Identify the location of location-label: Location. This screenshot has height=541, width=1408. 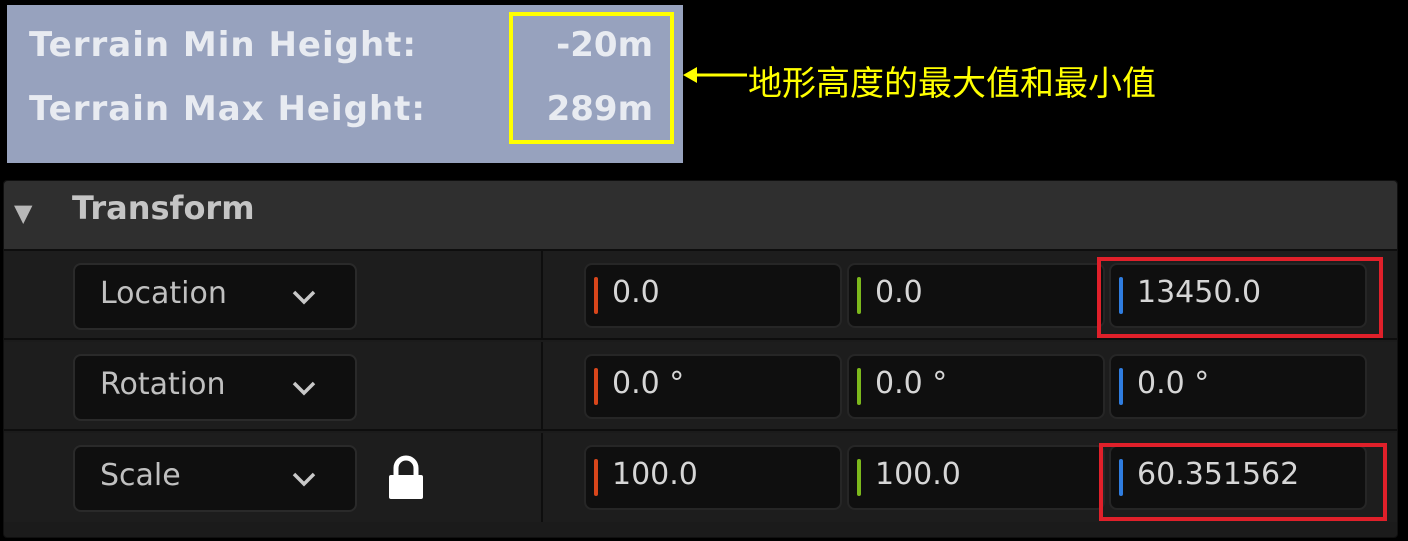
(163, 293).